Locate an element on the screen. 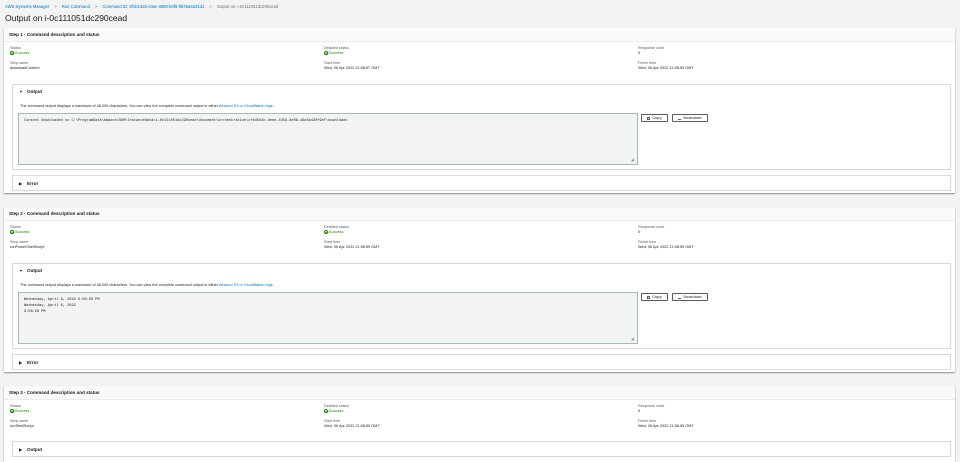 This screenshot has height=462, width=960. step-title: Step 2 - Command description and status is located at coordinates (479, 214).